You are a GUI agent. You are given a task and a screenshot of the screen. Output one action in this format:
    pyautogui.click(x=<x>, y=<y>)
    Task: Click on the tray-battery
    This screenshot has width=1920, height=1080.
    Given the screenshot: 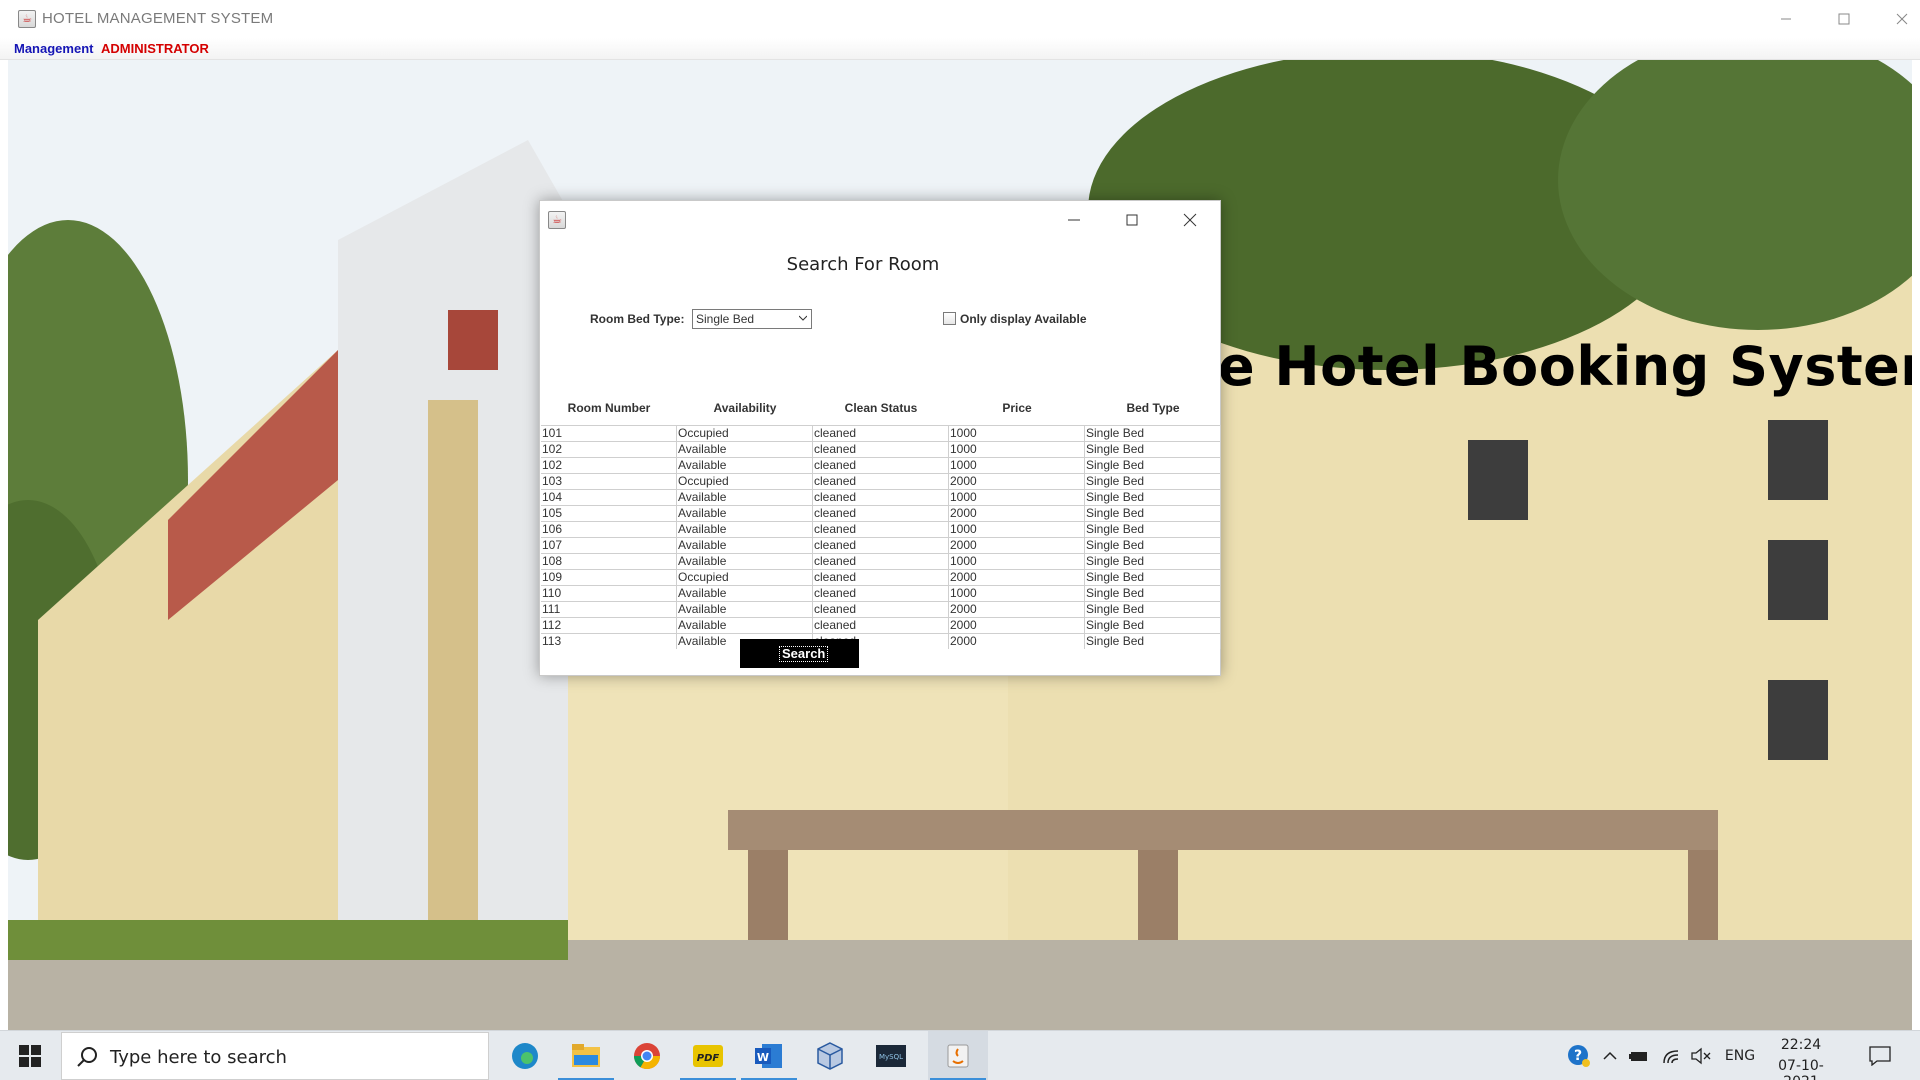 What is the action you would take?
    pyautogui.click(x=1640, y=1055)
    